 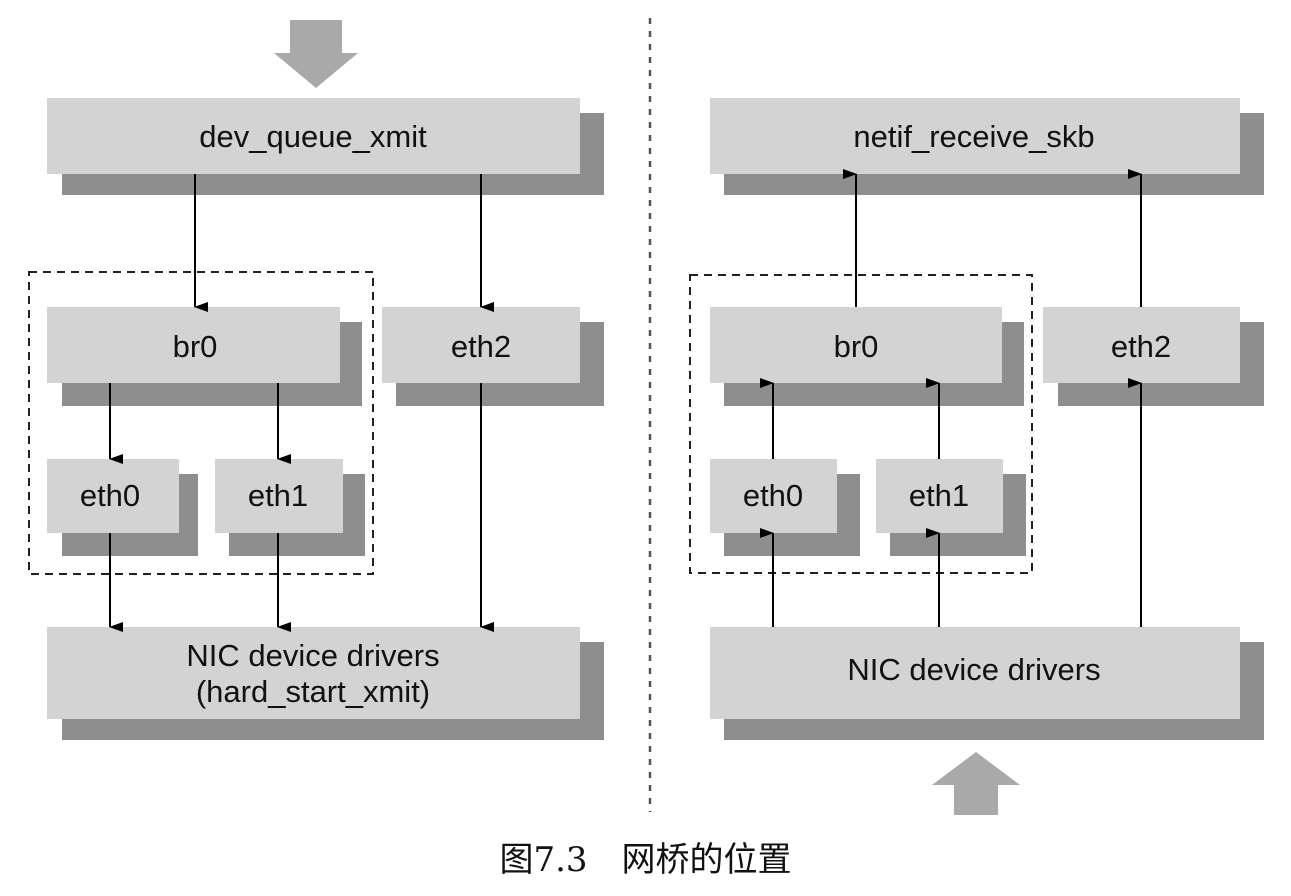 I want to click on transmit-nic-drivers-box: NIC device drivers (hard_start_xmit), so click(x=325, y=683).